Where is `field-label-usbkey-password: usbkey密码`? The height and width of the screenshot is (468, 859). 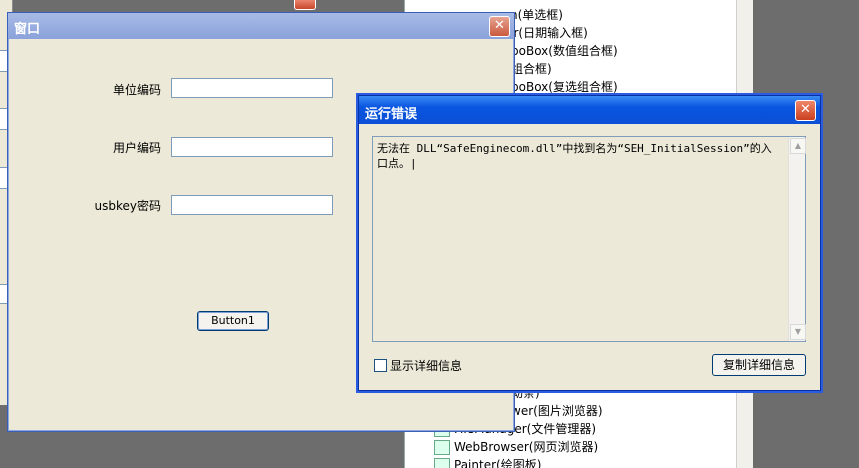
field-label-usbkey-password: usbkey密码 is located at coordinates (127, 206).